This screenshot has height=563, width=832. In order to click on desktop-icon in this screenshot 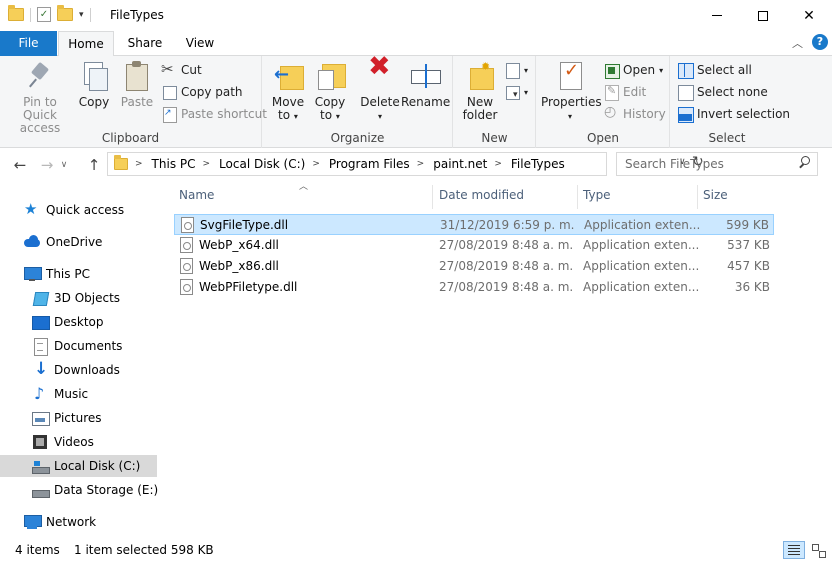, I will do `click(41, 322)`.